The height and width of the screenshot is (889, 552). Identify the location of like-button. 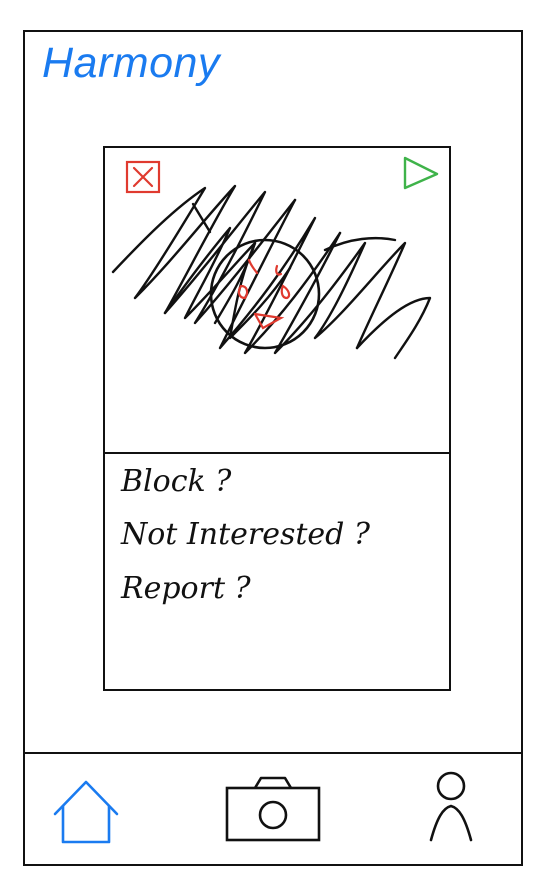
(421, 173).